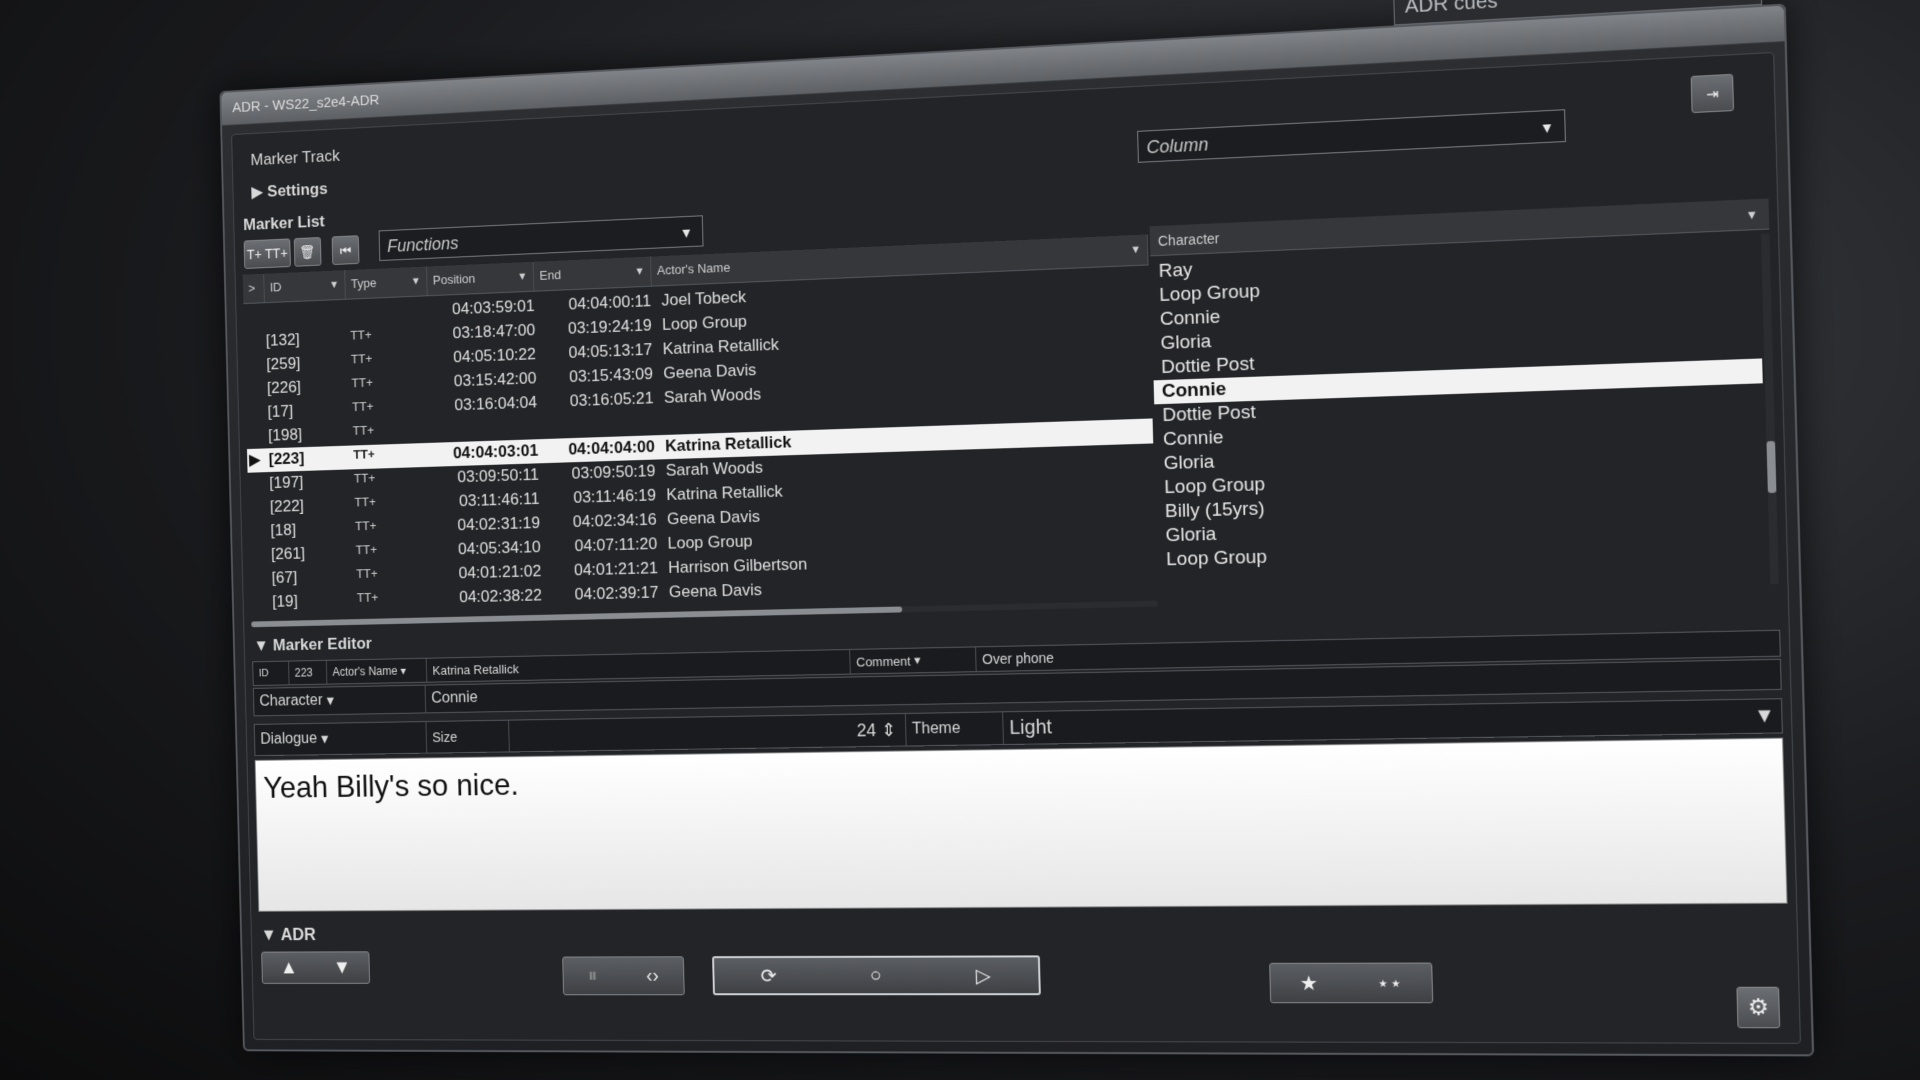  Describe the element at coordinates (289, 190) in the screenshot. I see `settings-toggle: ▶ Settings` at that location.